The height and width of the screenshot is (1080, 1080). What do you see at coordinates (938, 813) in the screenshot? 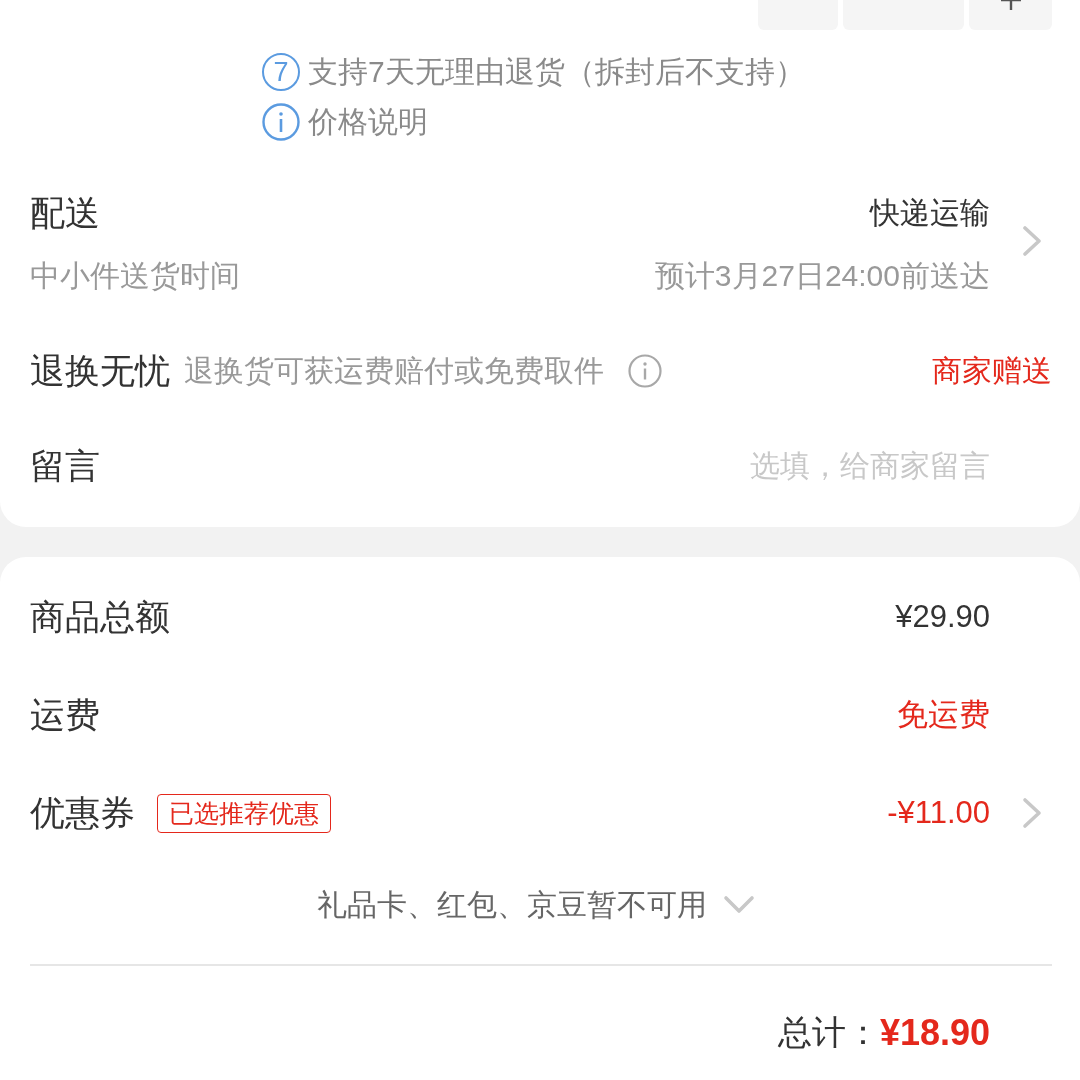
I see `summary-value: -¥11.00` at bounding box center [938, 813].